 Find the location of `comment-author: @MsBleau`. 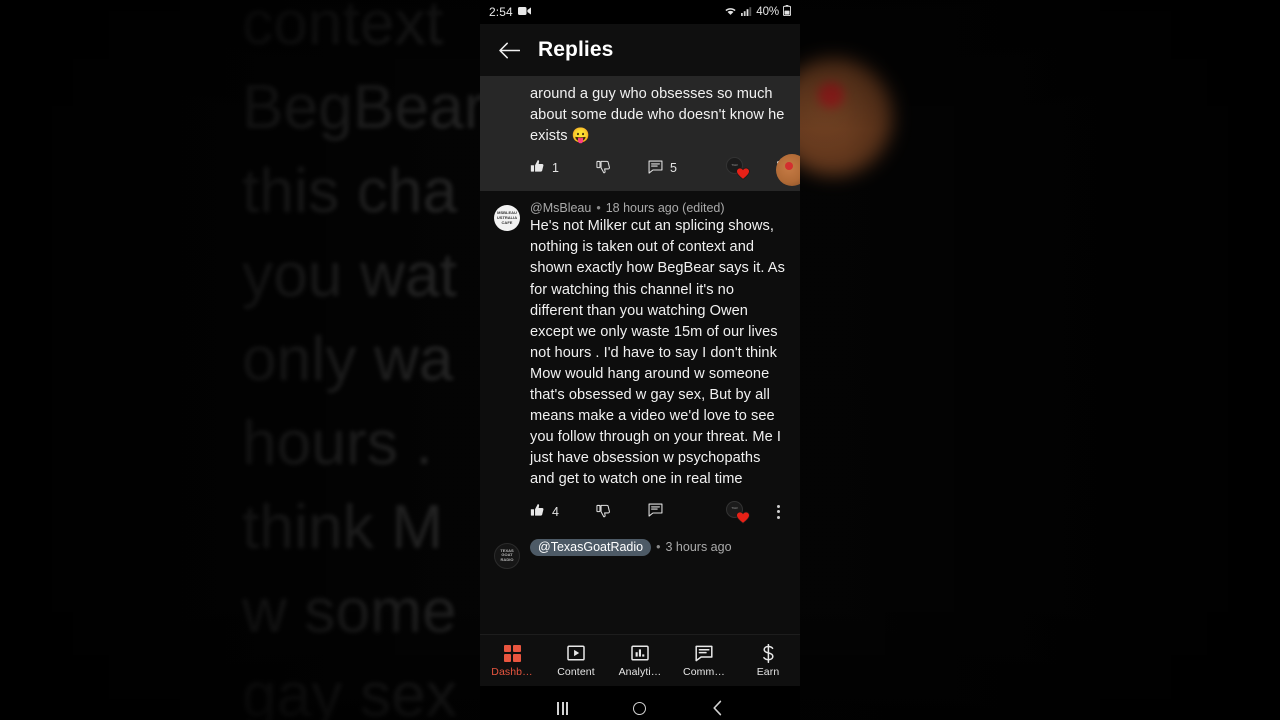

comment-author: @MsBleau is located at coordinates (560, 208).